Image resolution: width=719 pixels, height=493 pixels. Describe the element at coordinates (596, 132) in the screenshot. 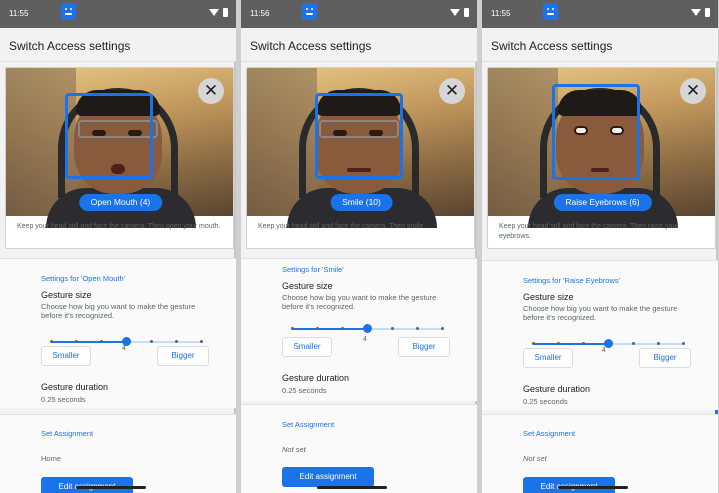

I see `face-detection-box` at that location.